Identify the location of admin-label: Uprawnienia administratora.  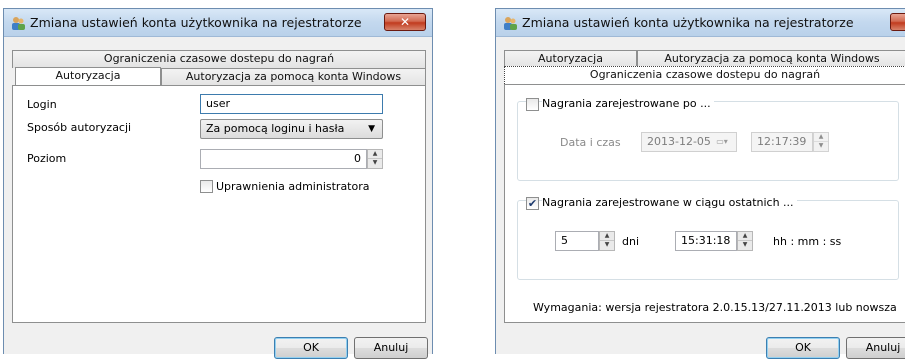
(293, 186).